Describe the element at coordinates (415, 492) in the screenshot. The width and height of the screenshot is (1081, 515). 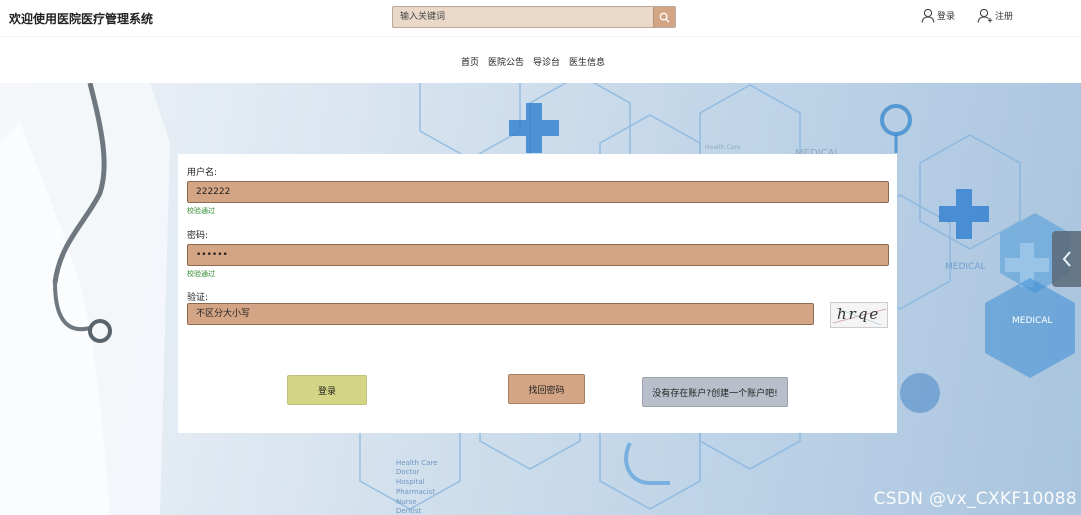
I see `decor-text: Pharmacist` at that location.